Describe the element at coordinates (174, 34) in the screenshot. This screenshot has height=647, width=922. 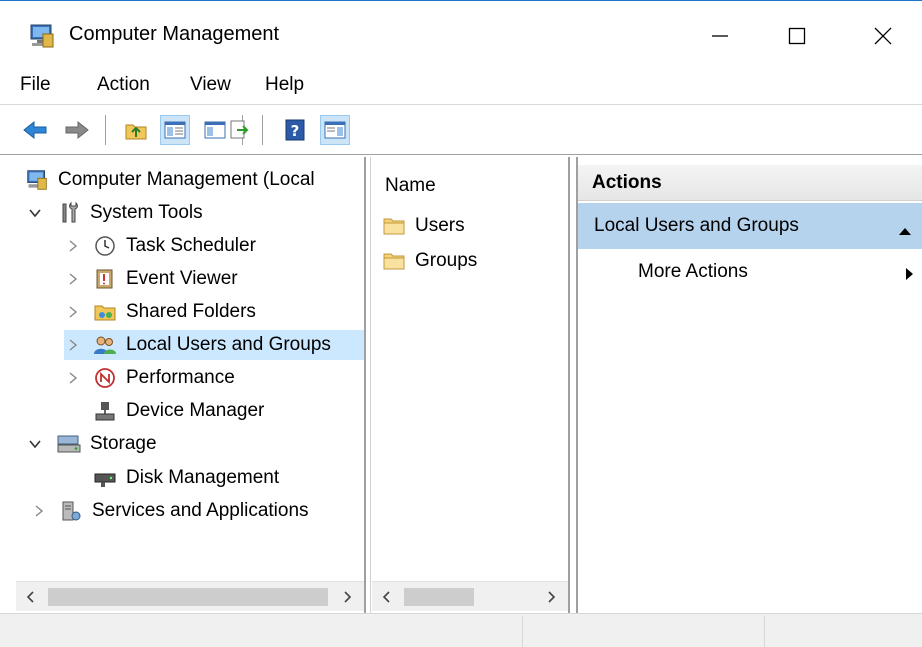
I see `window-title: Computer Management` at that location.